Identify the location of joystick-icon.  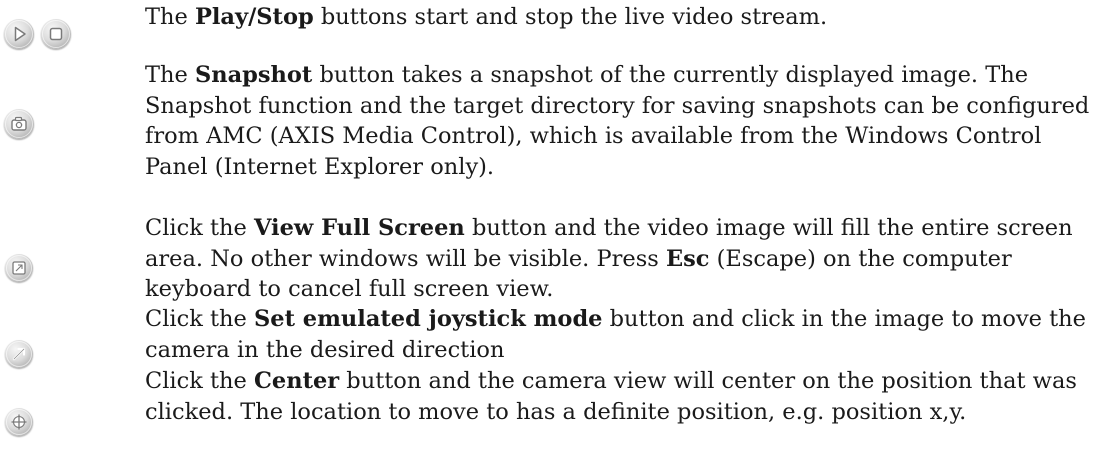
(19, 354).